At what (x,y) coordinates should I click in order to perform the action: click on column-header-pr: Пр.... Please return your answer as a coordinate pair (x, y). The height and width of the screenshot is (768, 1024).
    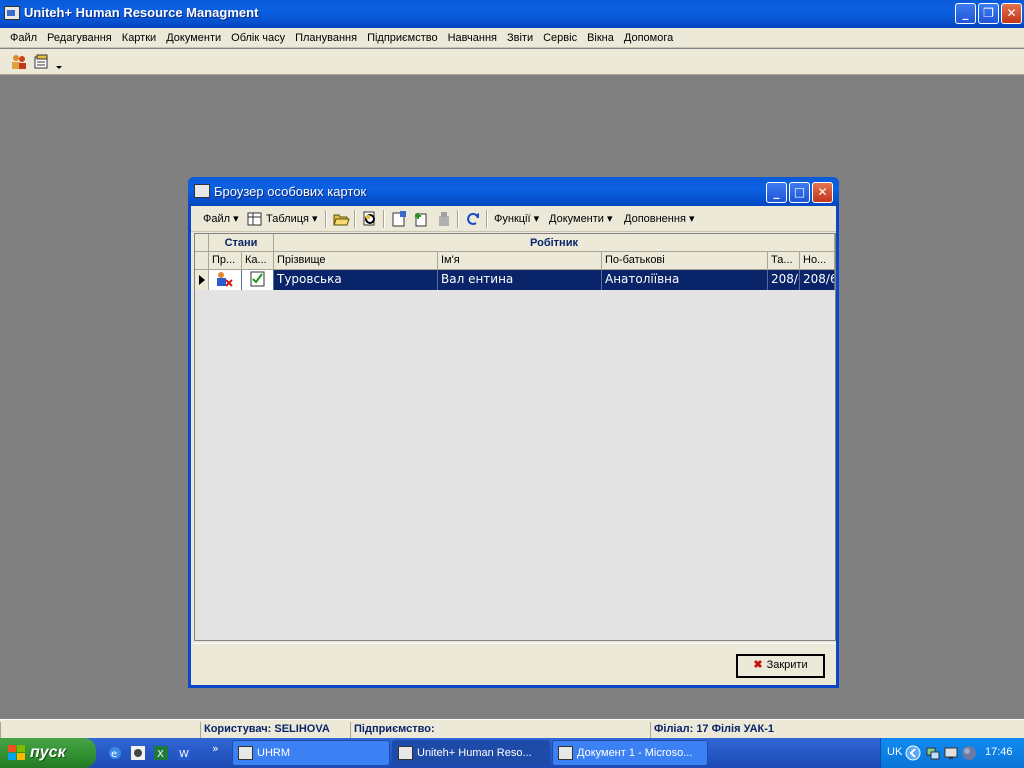
    Looking at the image, I should click on (225, 261).